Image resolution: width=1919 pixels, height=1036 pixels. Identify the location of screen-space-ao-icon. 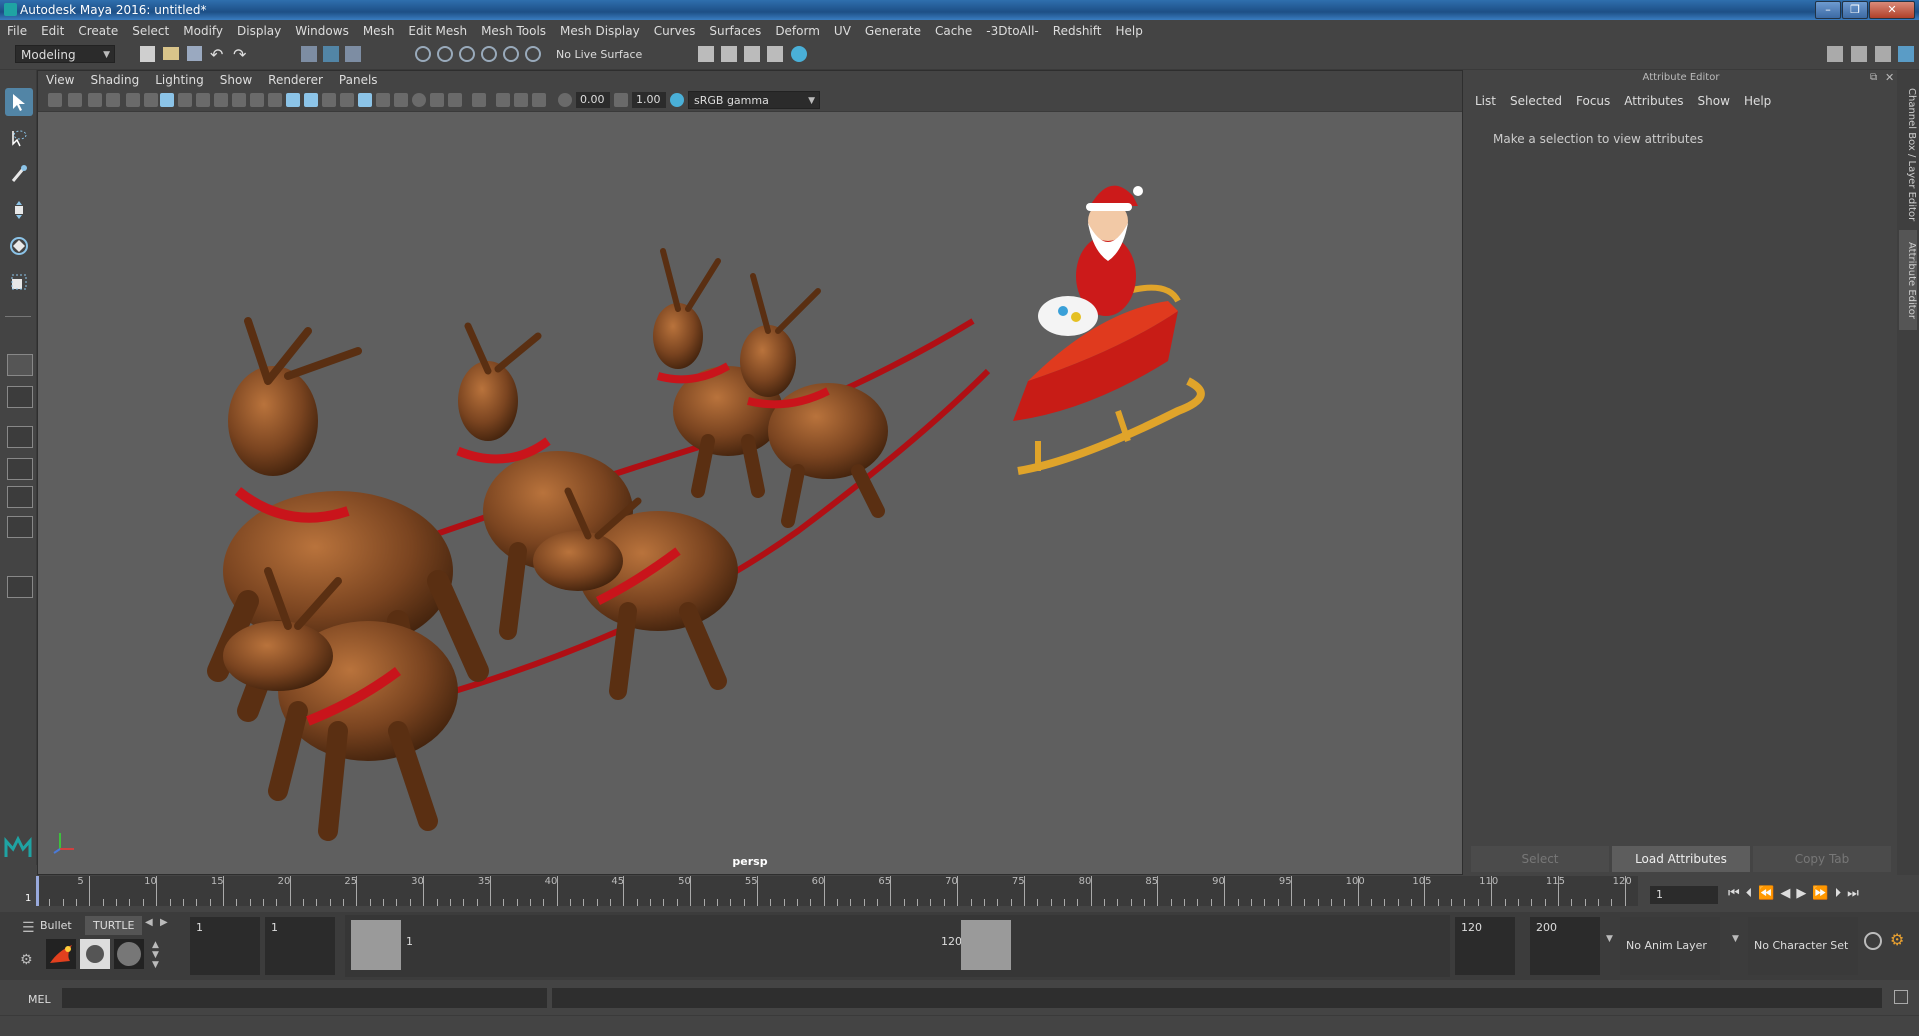
(401, 100).